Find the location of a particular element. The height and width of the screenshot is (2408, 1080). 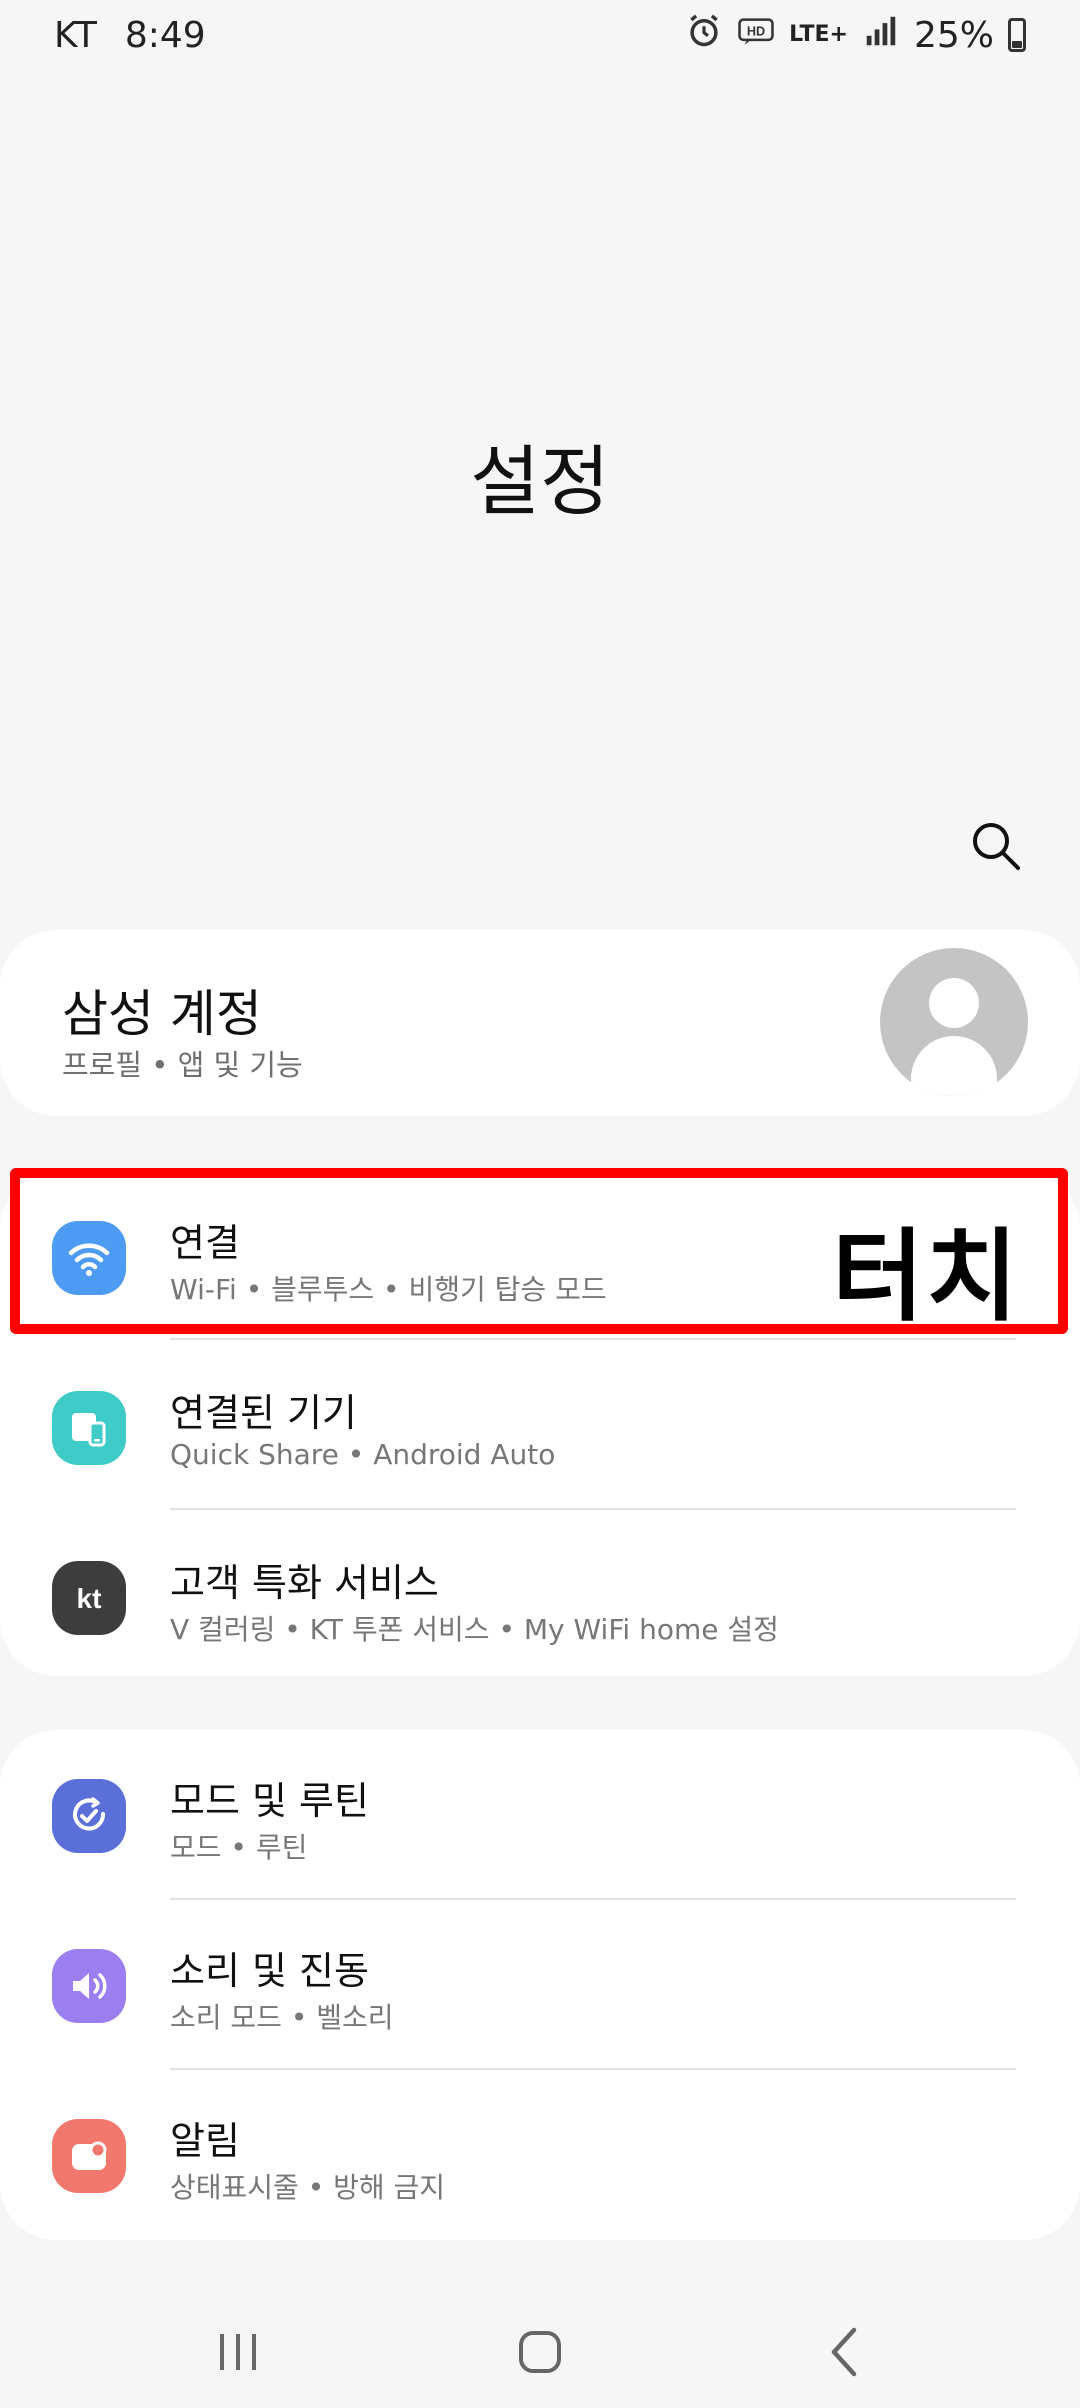

alarm-icon is located at coordinates (704, 35).